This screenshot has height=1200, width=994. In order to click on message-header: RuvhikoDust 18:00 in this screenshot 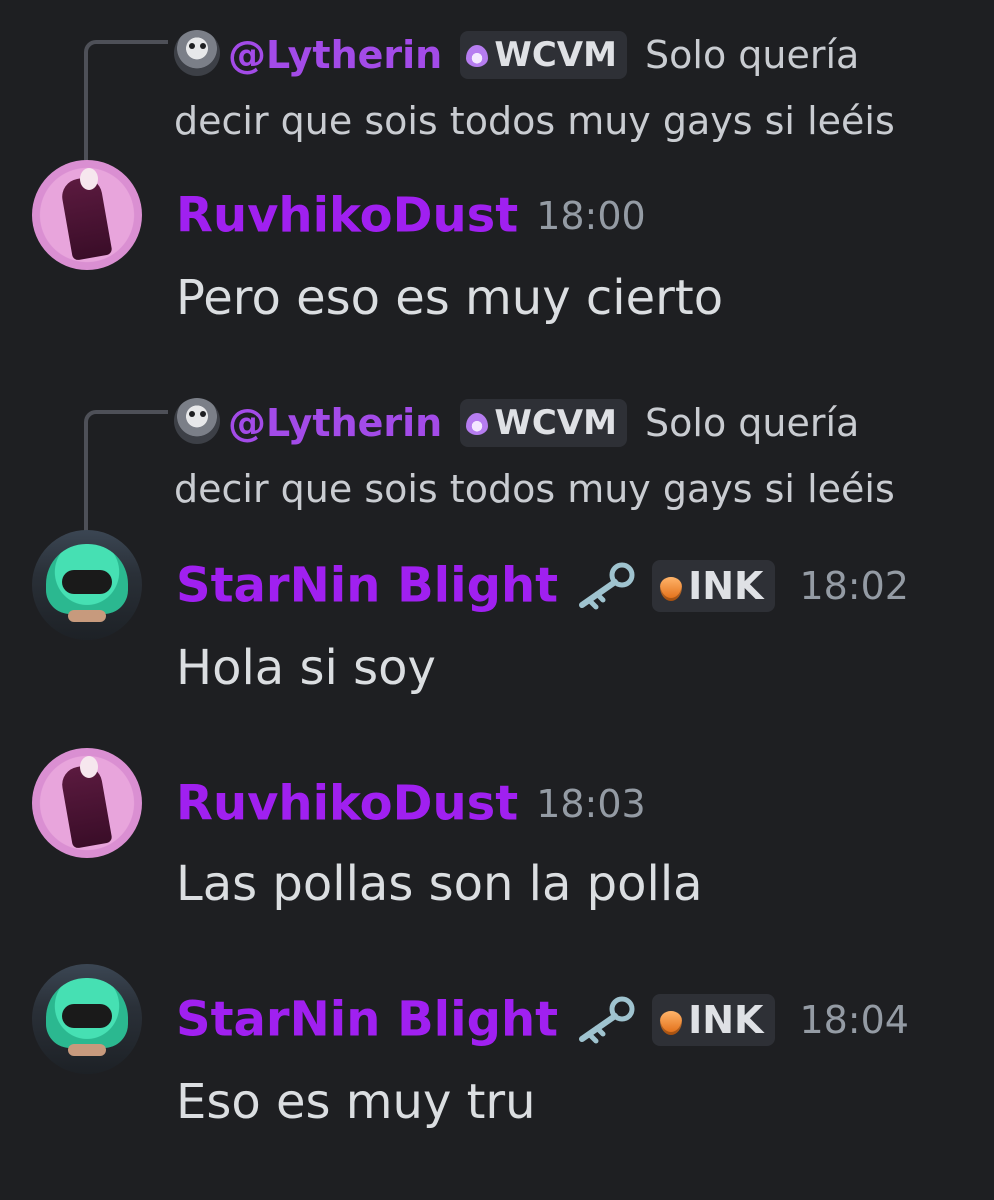, I will do `click(411, 215)`.